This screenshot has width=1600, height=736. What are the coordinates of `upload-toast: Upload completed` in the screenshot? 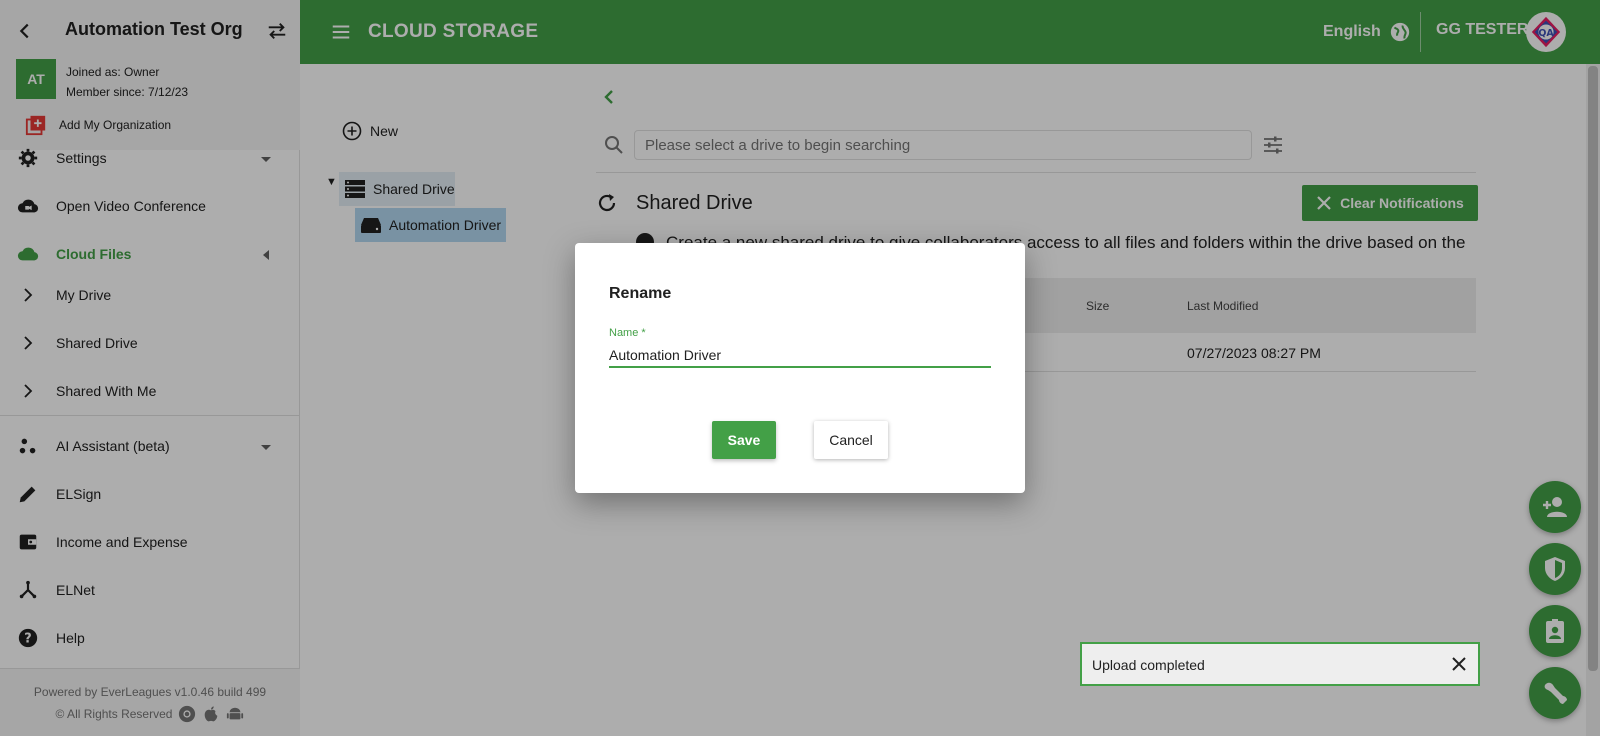 It's located at (1280, 664).